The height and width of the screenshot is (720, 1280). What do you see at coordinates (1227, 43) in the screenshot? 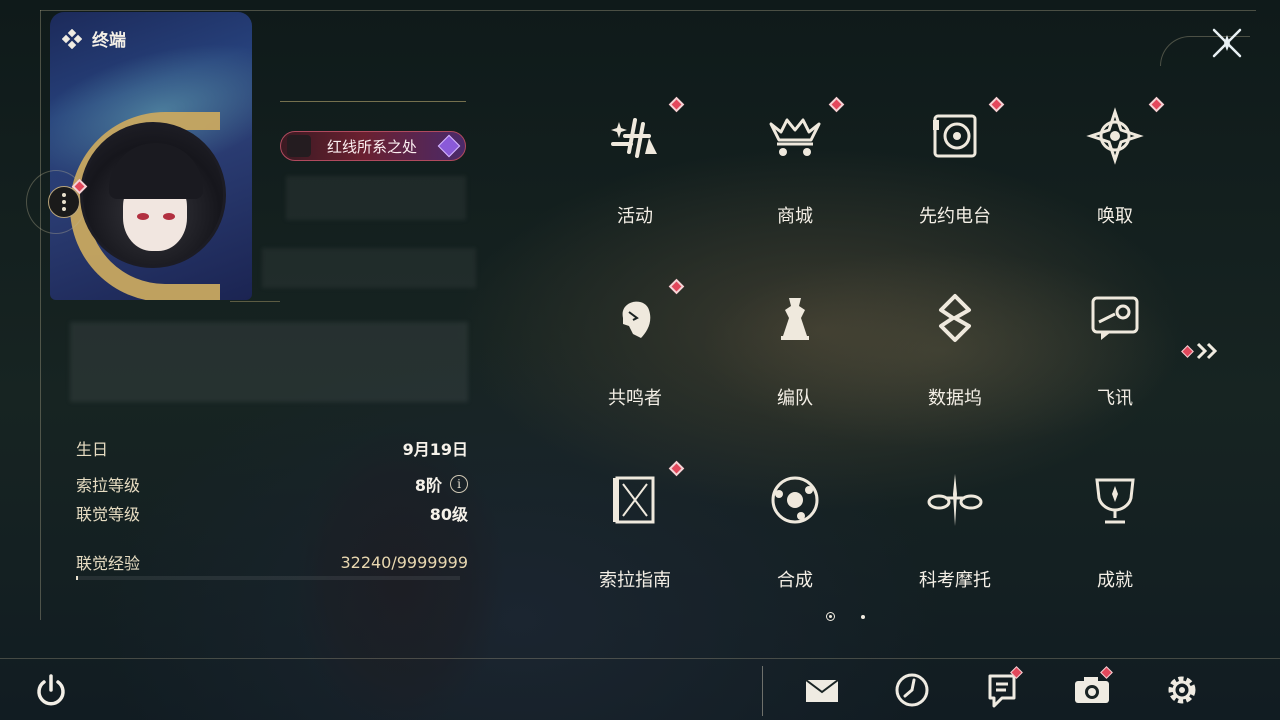
I see `close-icon` at bounding box center [1227, 43].